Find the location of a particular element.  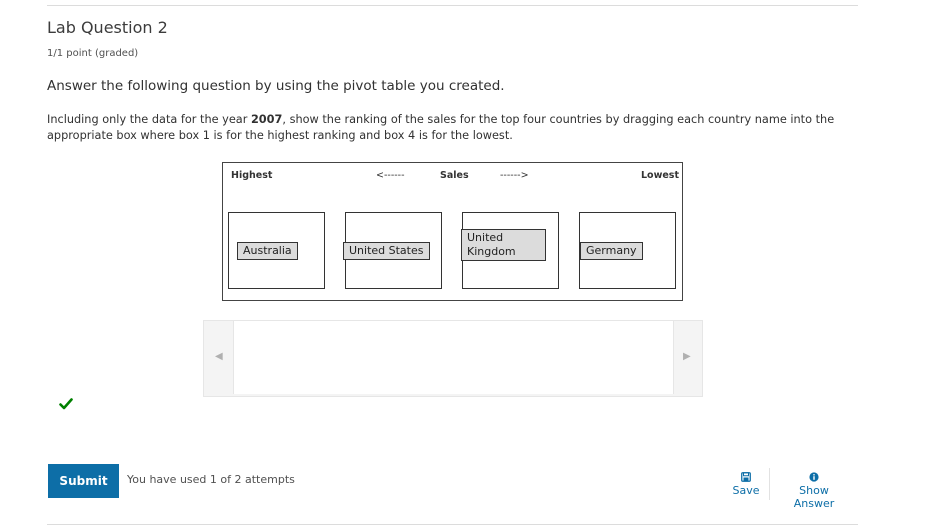

arrow-right-label: ------> is located at coordinates (514, 175).